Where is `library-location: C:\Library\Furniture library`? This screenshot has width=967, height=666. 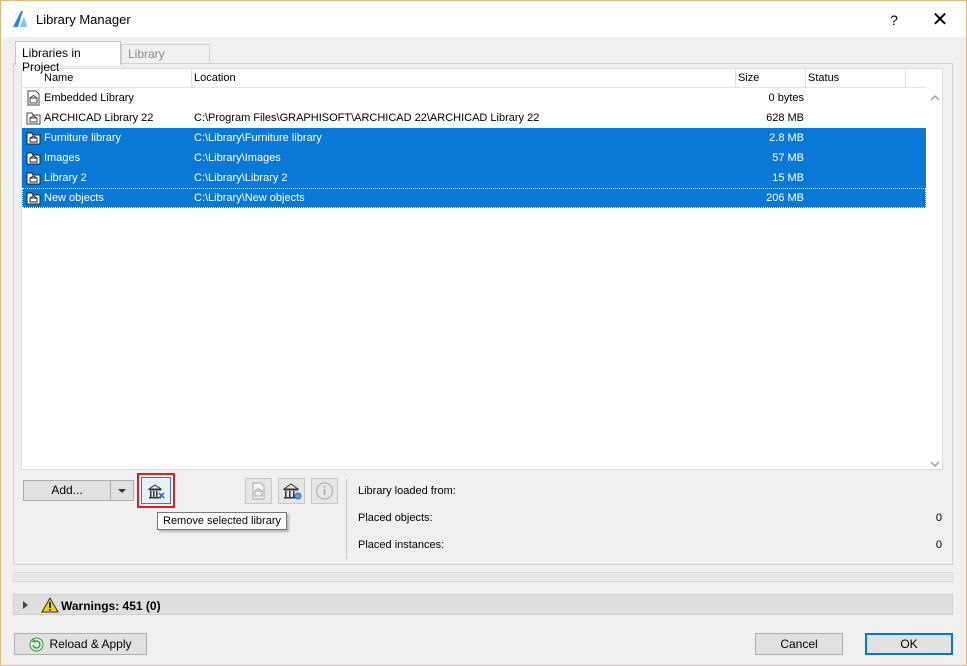 library-location: C:\Library\Furniture library is located at coordinates (258, 138).